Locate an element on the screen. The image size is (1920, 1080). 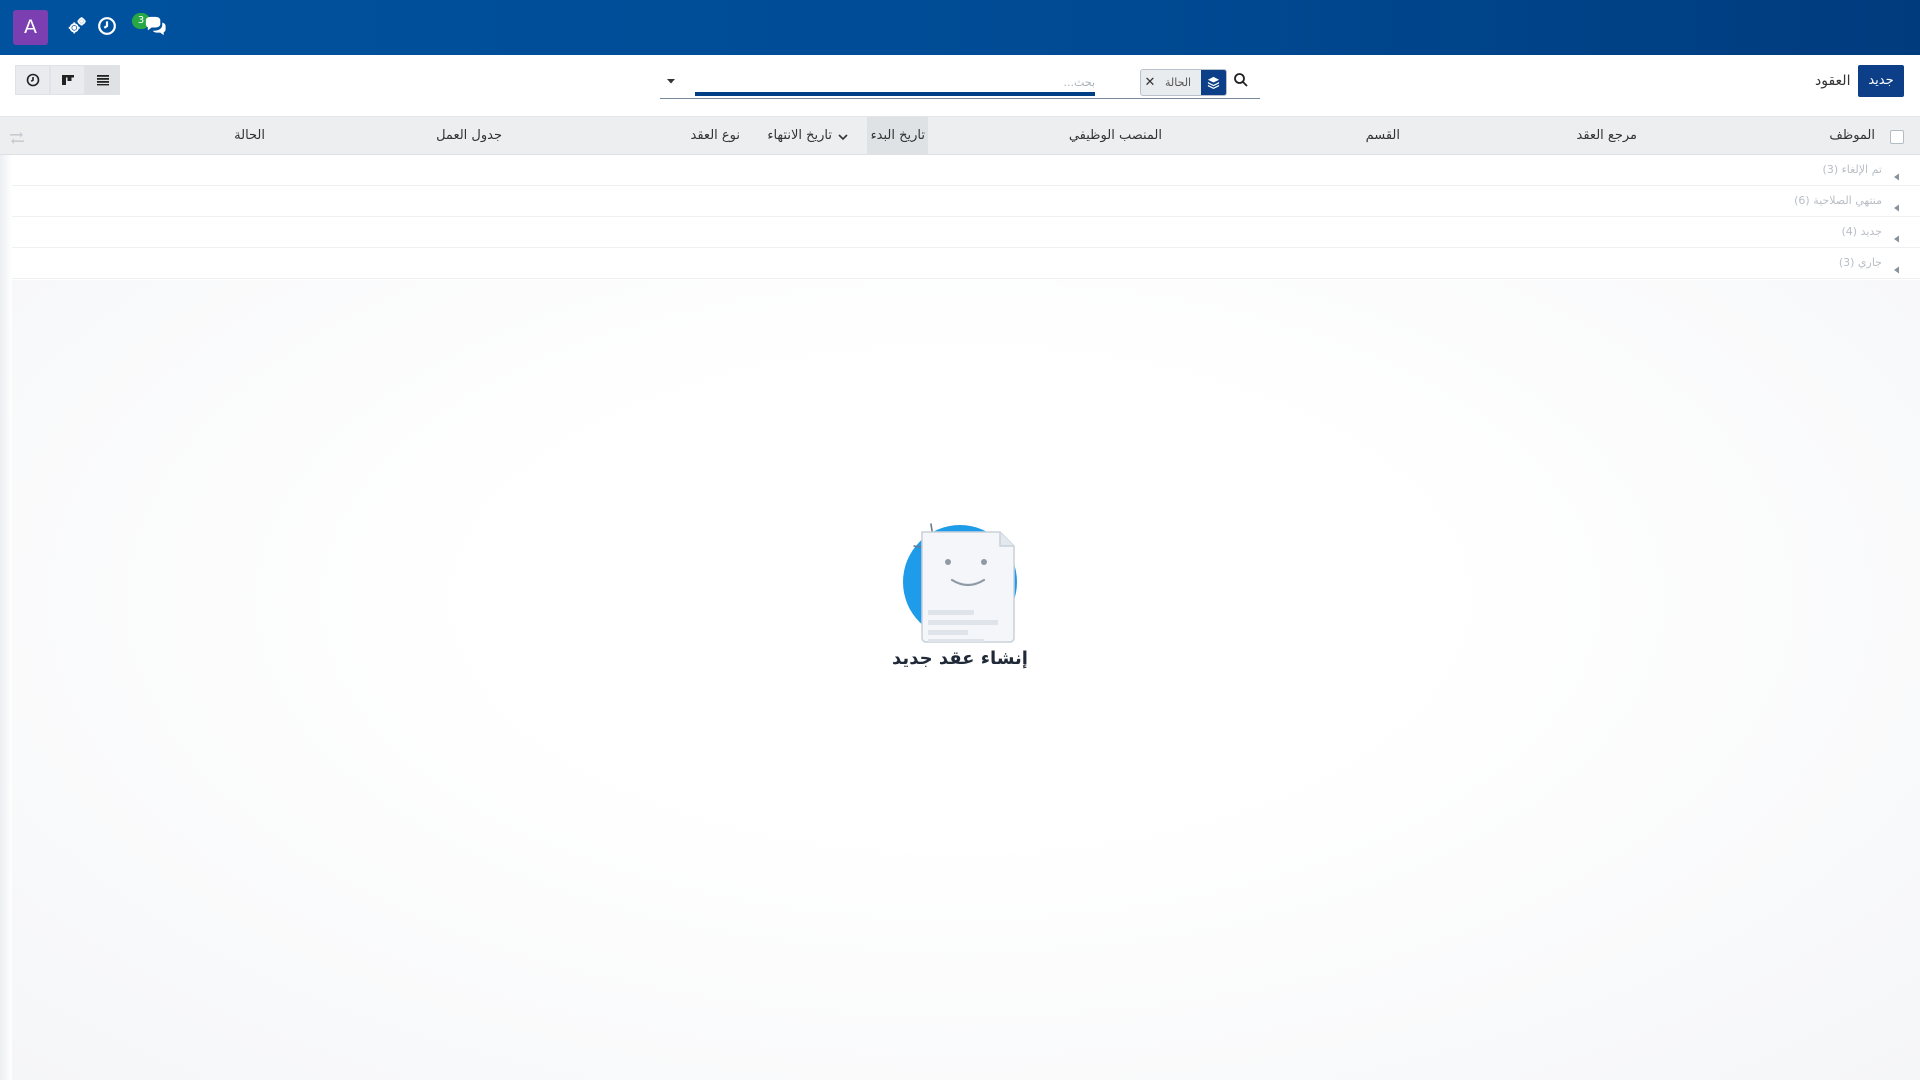
search-bar: ✕ الحالة is located at coordinates (960, 82).